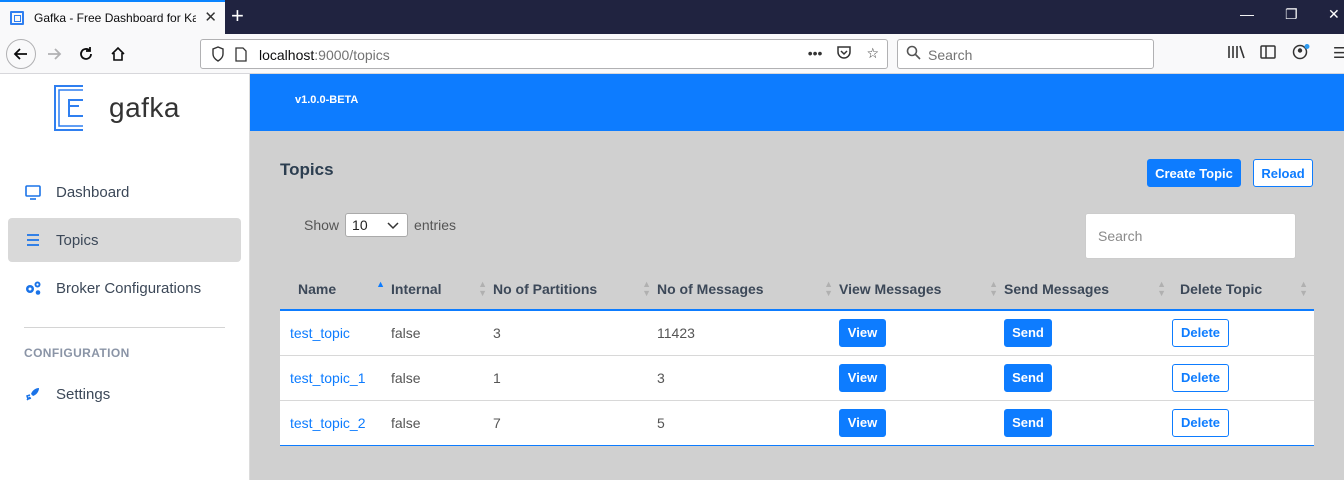 The width and height of the screenshot is (1344, 480). Describe the element at coordinates (1243, 423) in the screenshot. I see `delete-cell: Delete` at that location.